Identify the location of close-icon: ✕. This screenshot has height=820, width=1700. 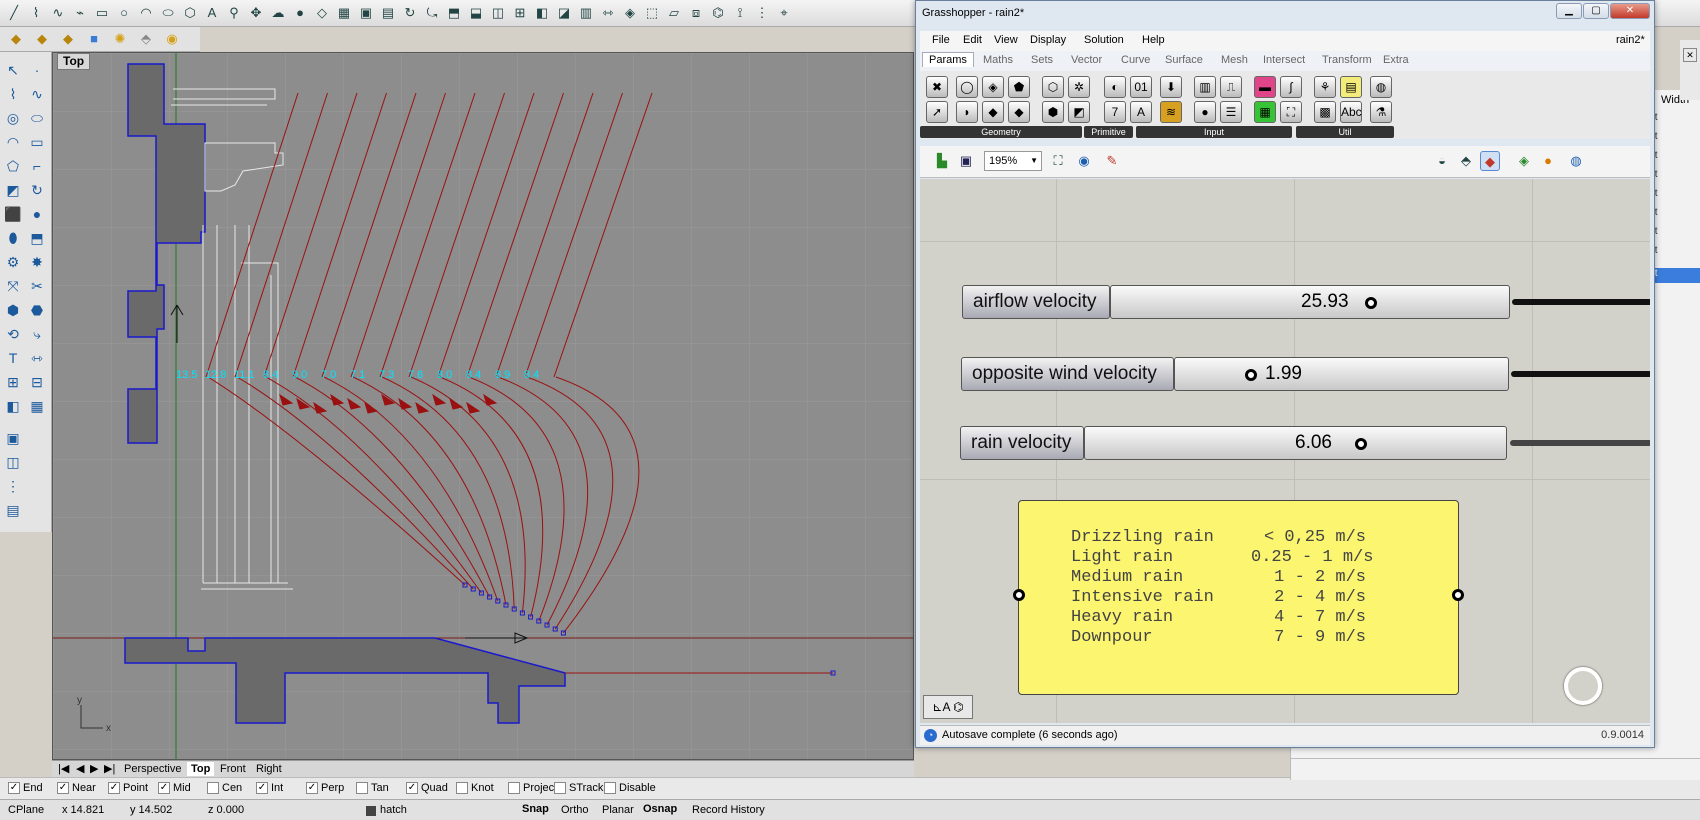
(1690, 55).